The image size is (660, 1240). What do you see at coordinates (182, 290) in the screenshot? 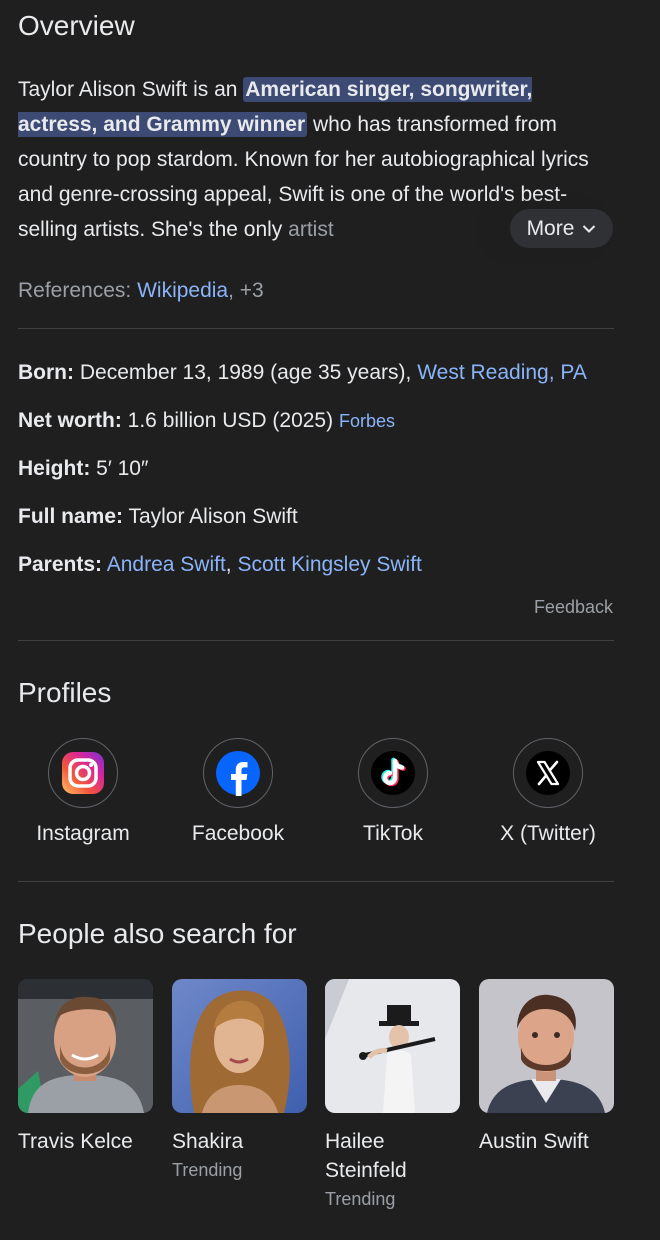
I see `wikipedia-link: Wikipedia` at bounding box center [182, 290].